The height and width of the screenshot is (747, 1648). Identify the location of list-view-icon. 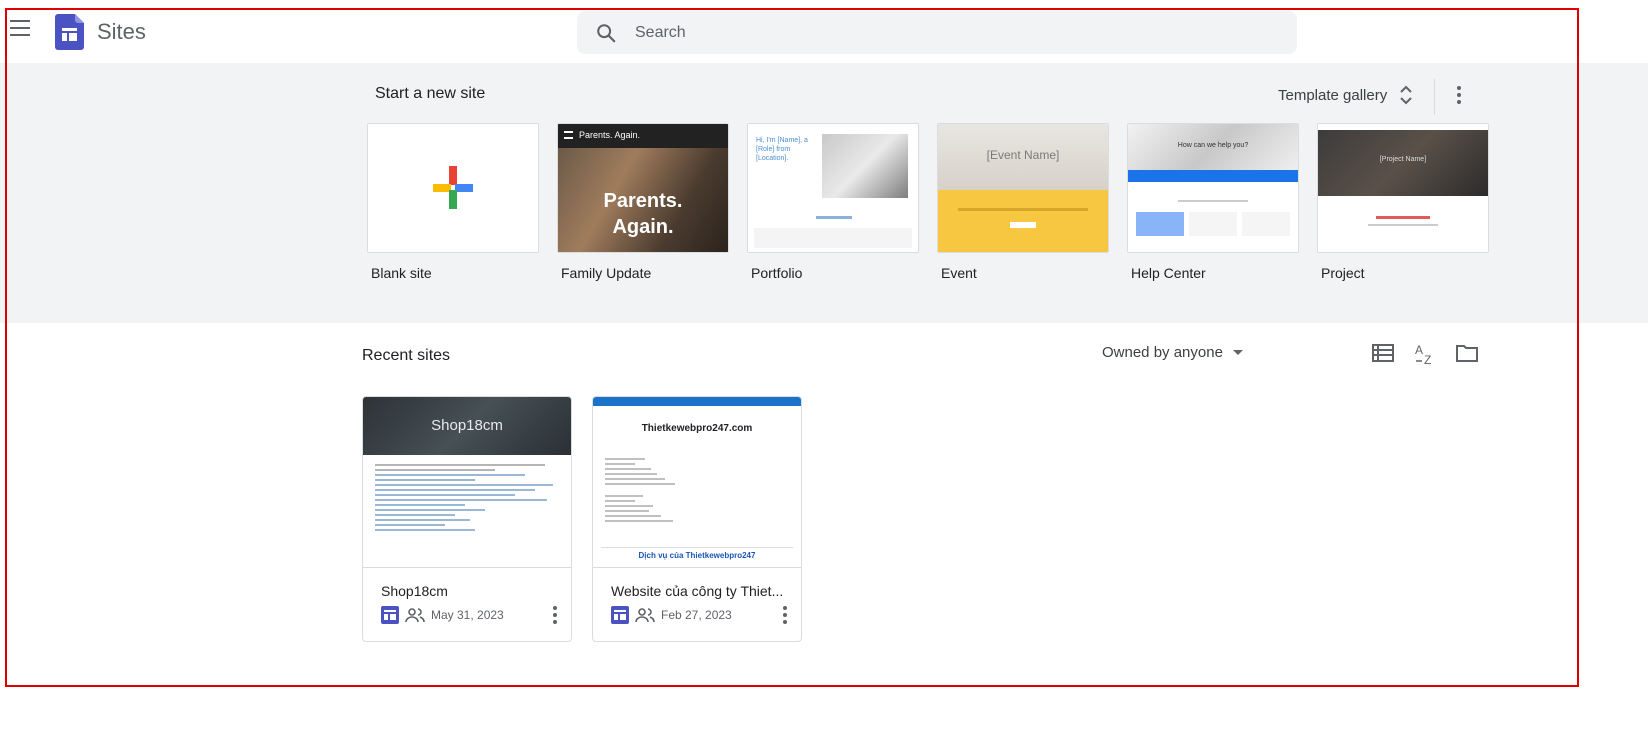
(1383, 353).